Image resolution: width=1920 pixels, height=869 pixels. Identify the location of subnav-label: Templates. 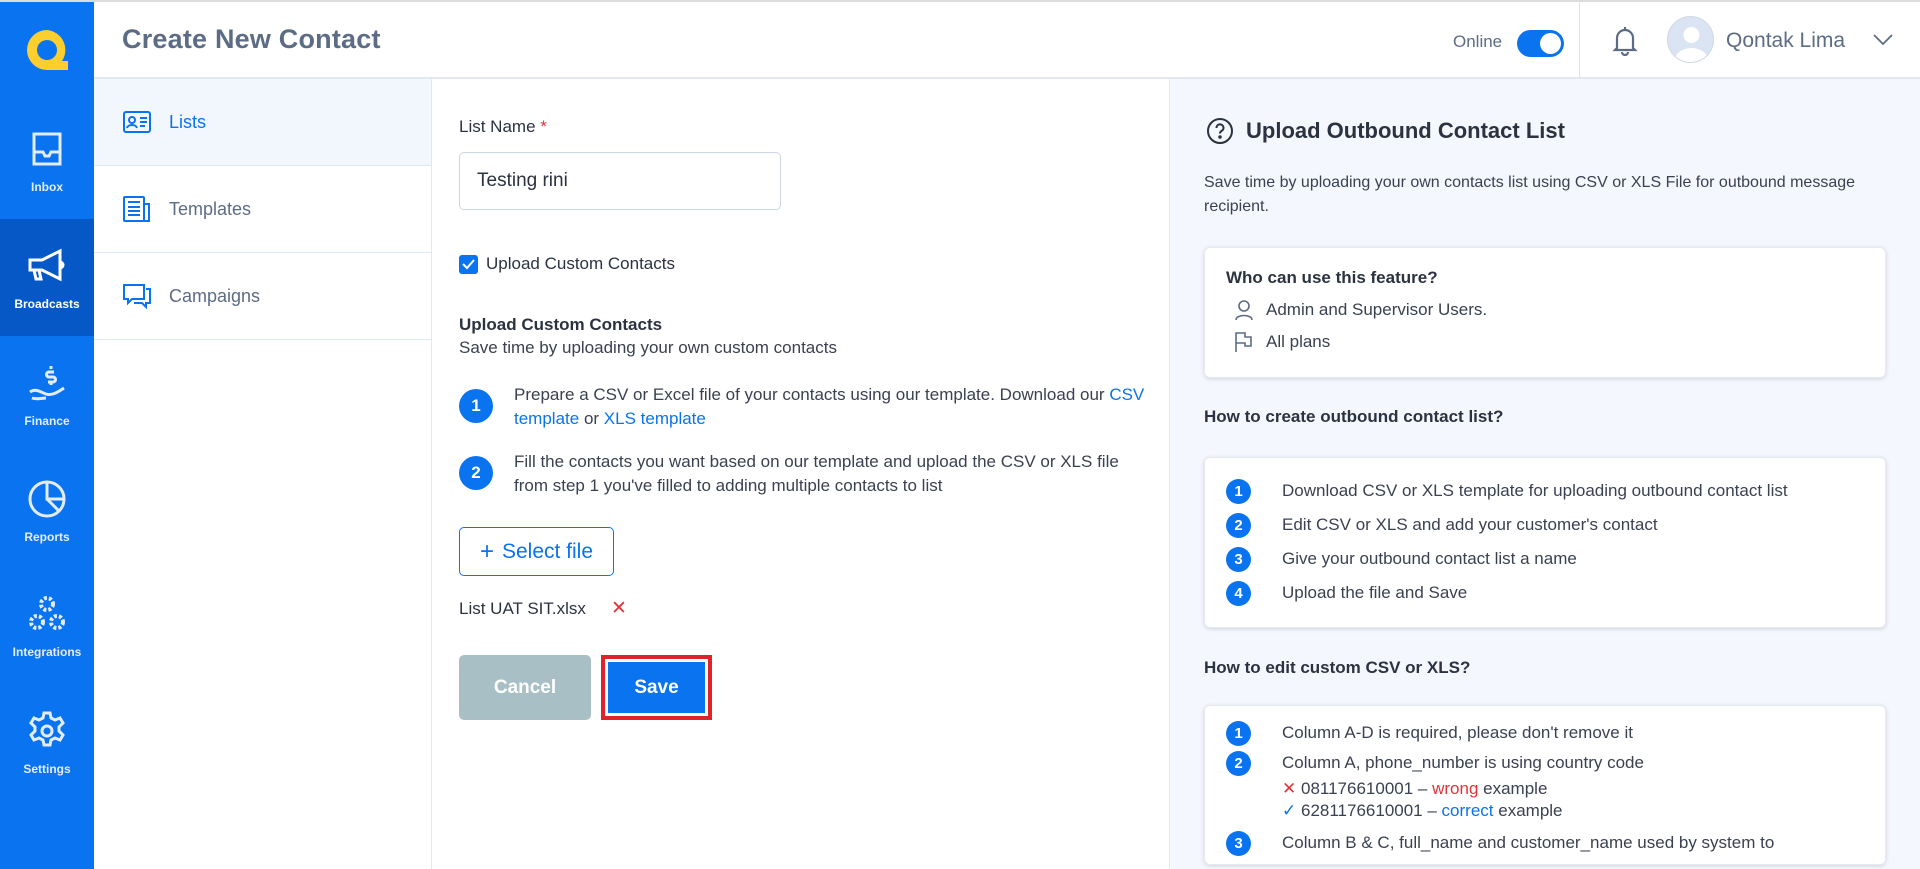
(210, 208).